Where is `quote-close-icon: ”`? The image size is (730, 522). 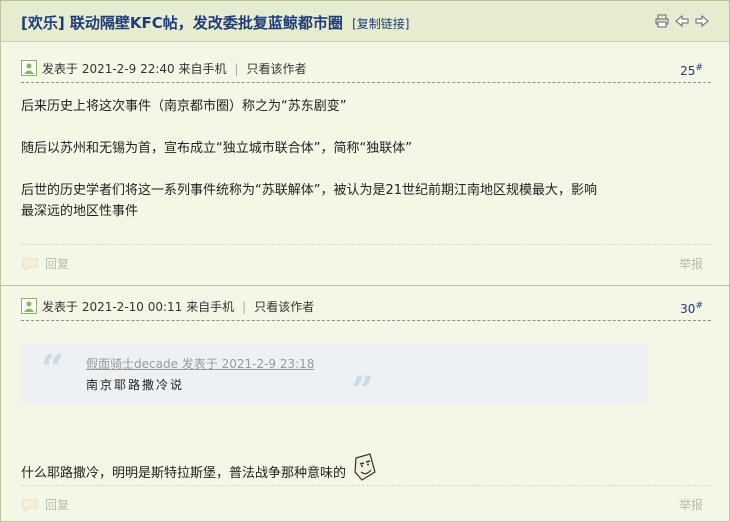
quote-close-icon: ” is located at coordinates (363, 391).